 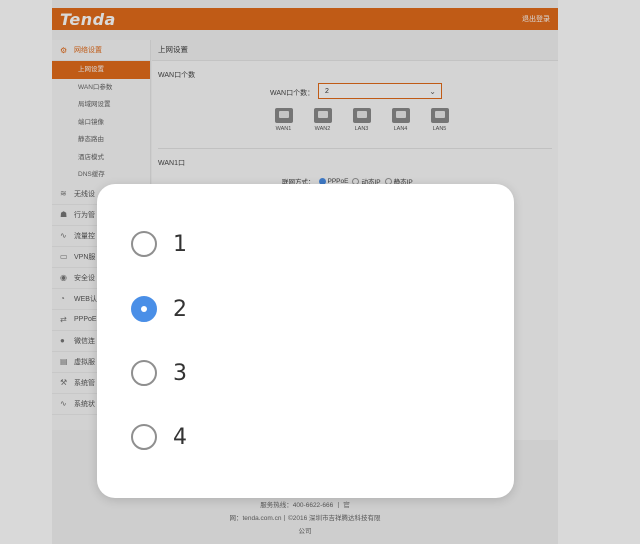 I want to click on option-3: 3, so click(x=159, y=373).